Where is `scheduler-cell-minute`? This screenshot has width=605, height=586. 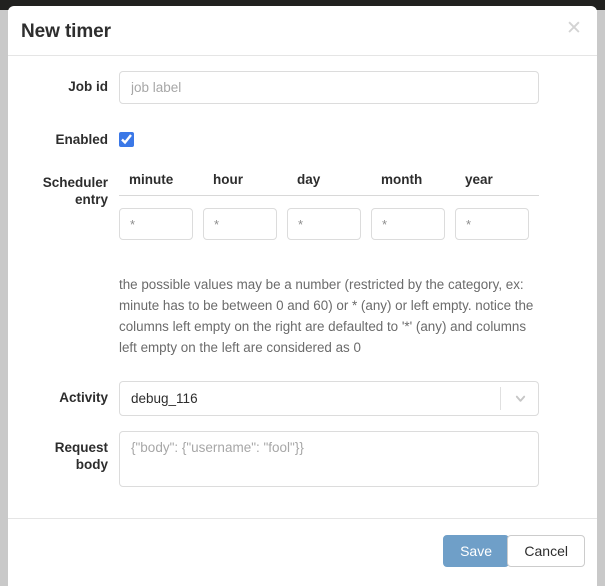 scheduler-cell-minute is located at coordinates (161, 224).